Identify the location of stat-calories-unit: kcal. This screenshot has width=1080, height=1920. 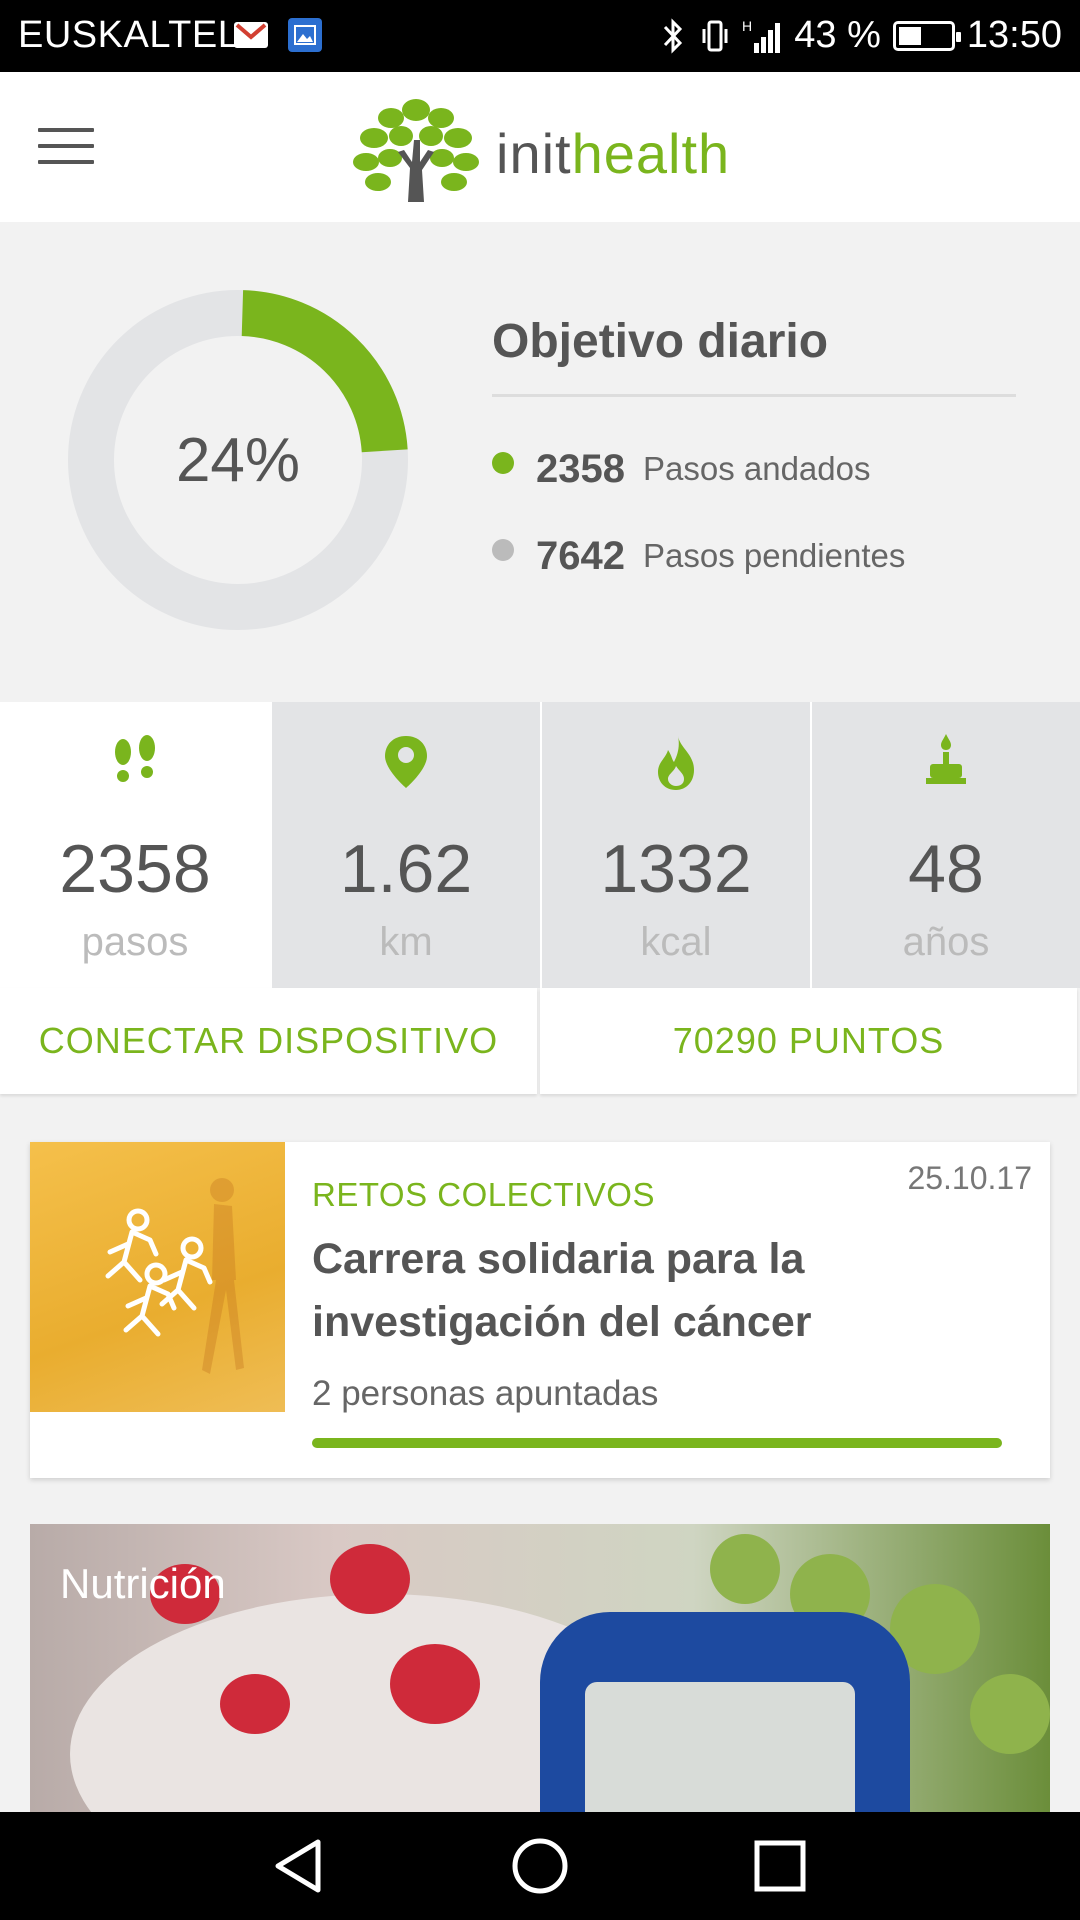
(676, 942).